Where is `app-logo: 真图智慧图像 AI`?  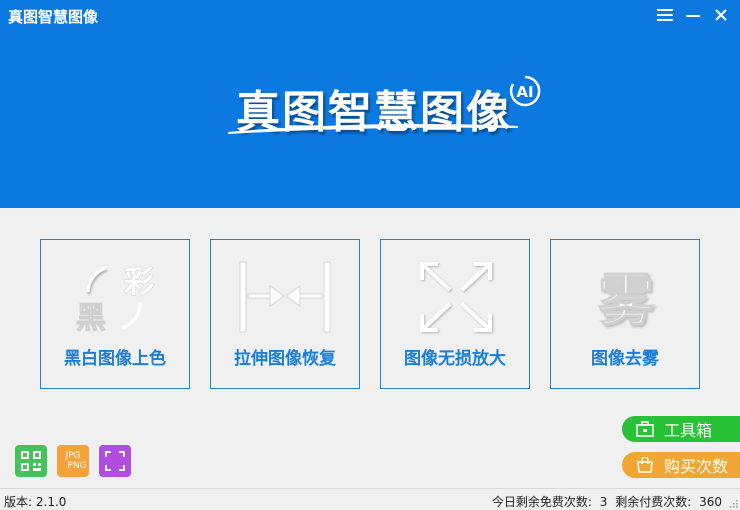 app-logo: 真图智慧图像 AI is located at coordinates (384, 107).